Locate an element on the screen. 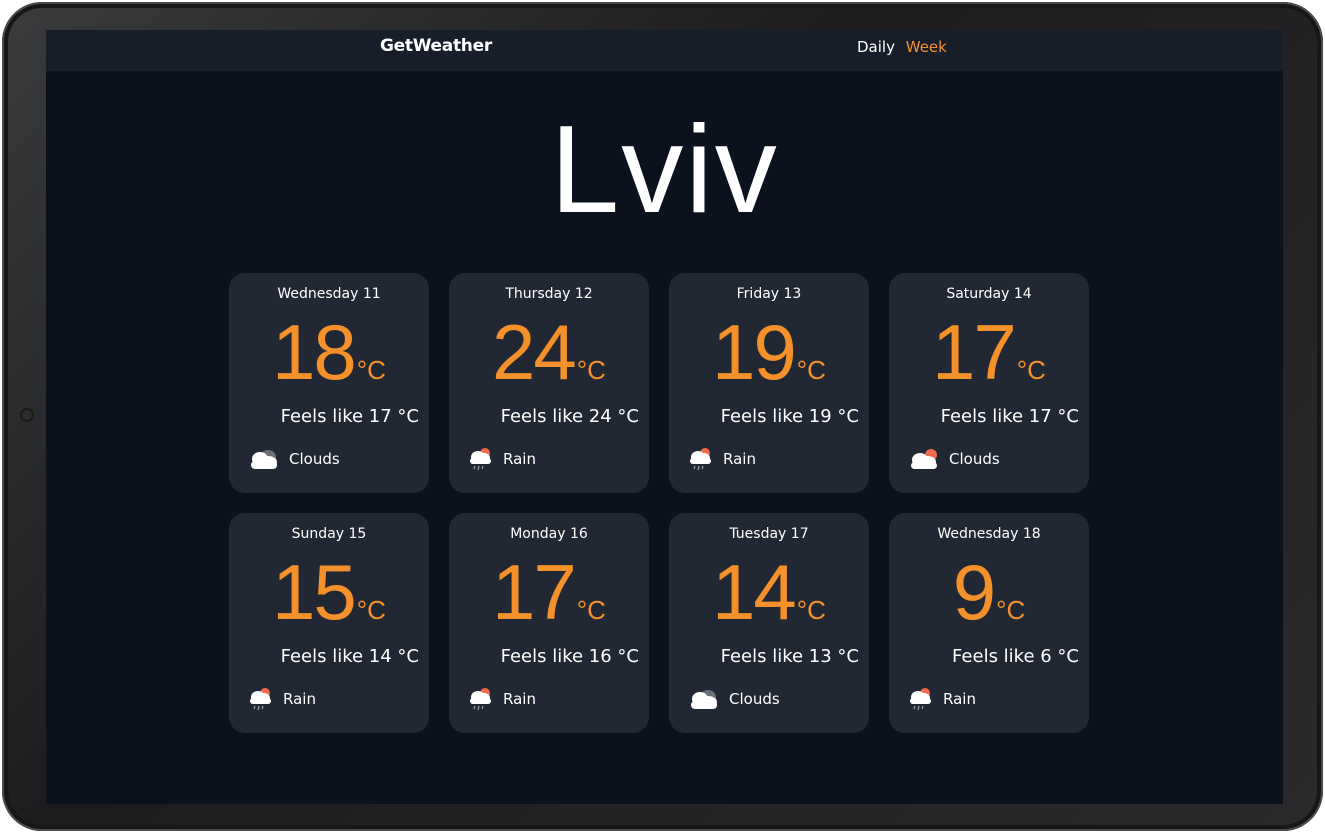 The height and width of the screenshot is (833, 1325). day-label: Wednesday 18 is located at coordinates (989, 534).